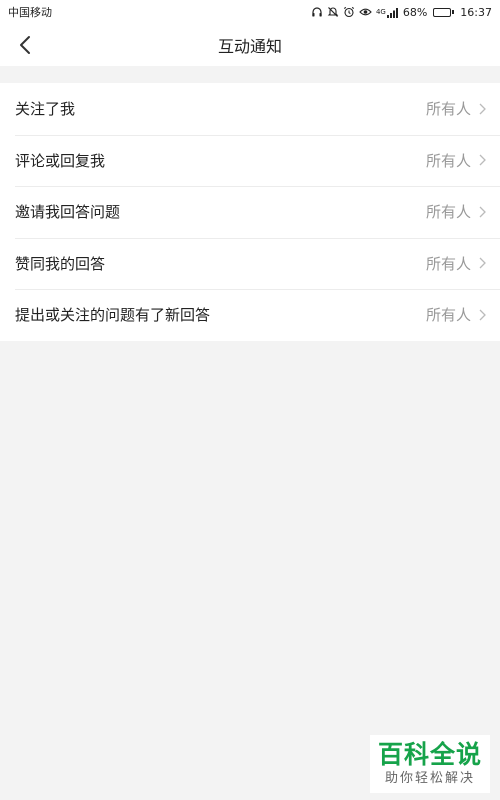 This screenshot has height=800, width=500. What do you see at coordinates (250, 12) in the screenshot?
I see `status-bar: 中国移动 4G 68% 16:37` at bounding box center [250, 12].